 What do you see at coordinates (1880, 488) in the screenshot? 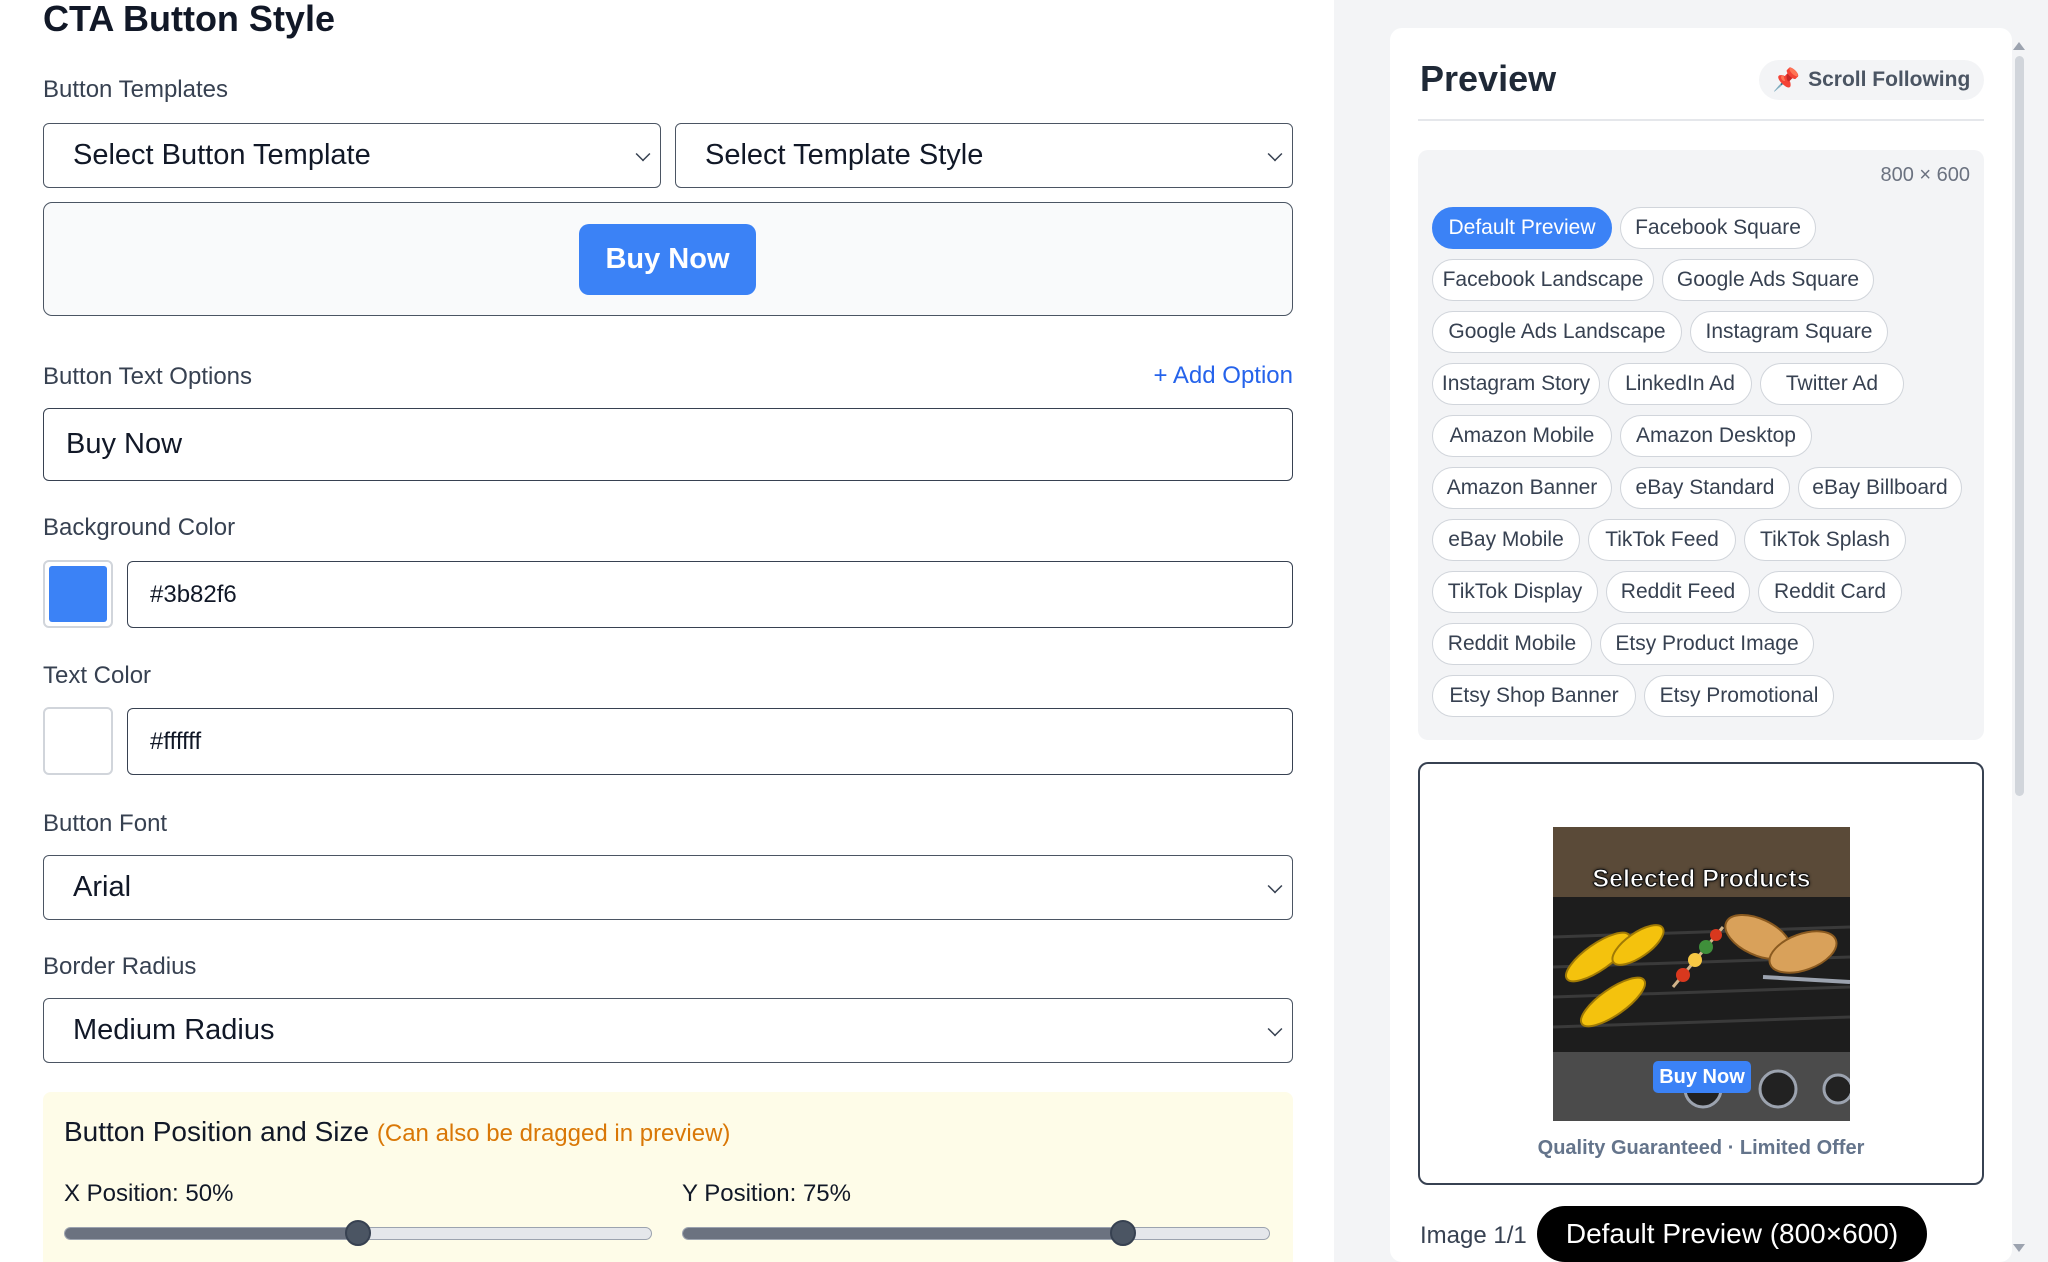
I see `preset-chip: eBay Billboard` at bounding box center [1880, 488].